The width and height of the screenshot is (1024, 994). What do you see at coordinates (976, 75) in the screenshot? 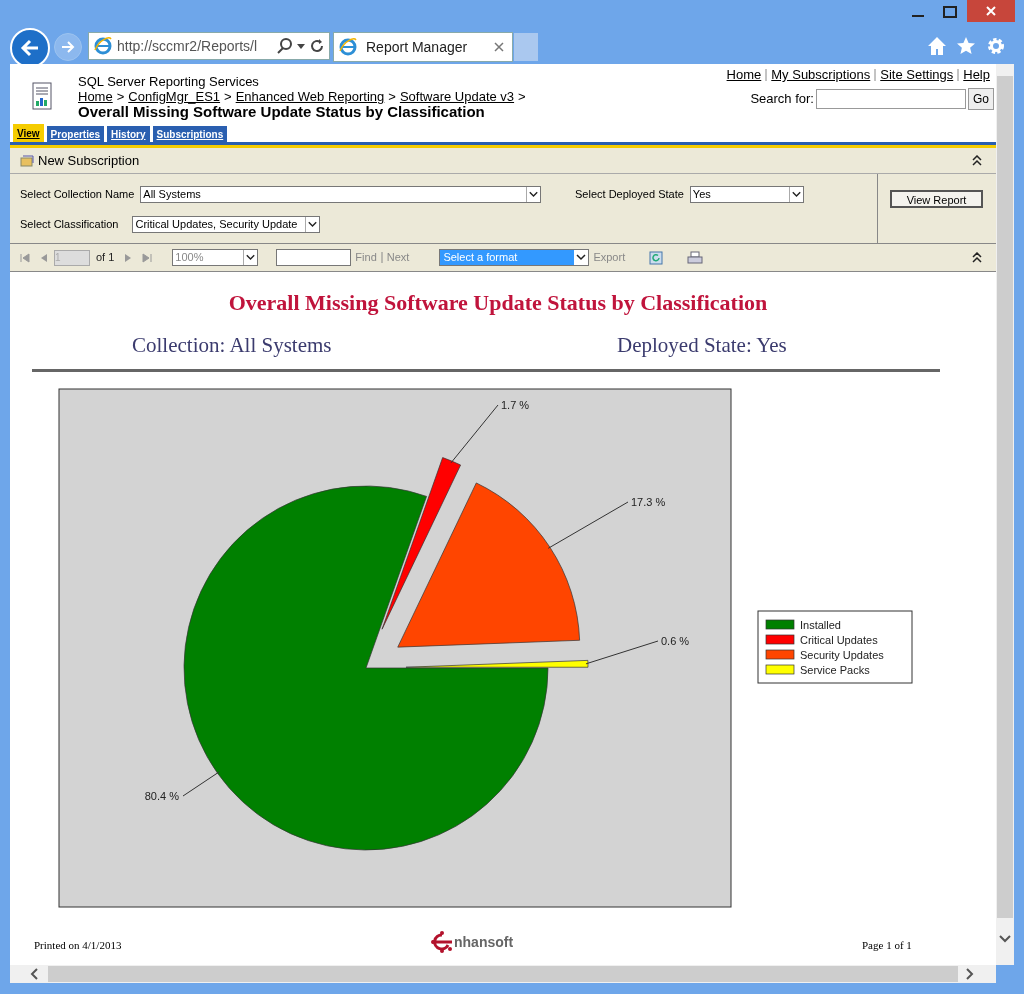
I see `header-link: Help` at bounding box center [976, 75].